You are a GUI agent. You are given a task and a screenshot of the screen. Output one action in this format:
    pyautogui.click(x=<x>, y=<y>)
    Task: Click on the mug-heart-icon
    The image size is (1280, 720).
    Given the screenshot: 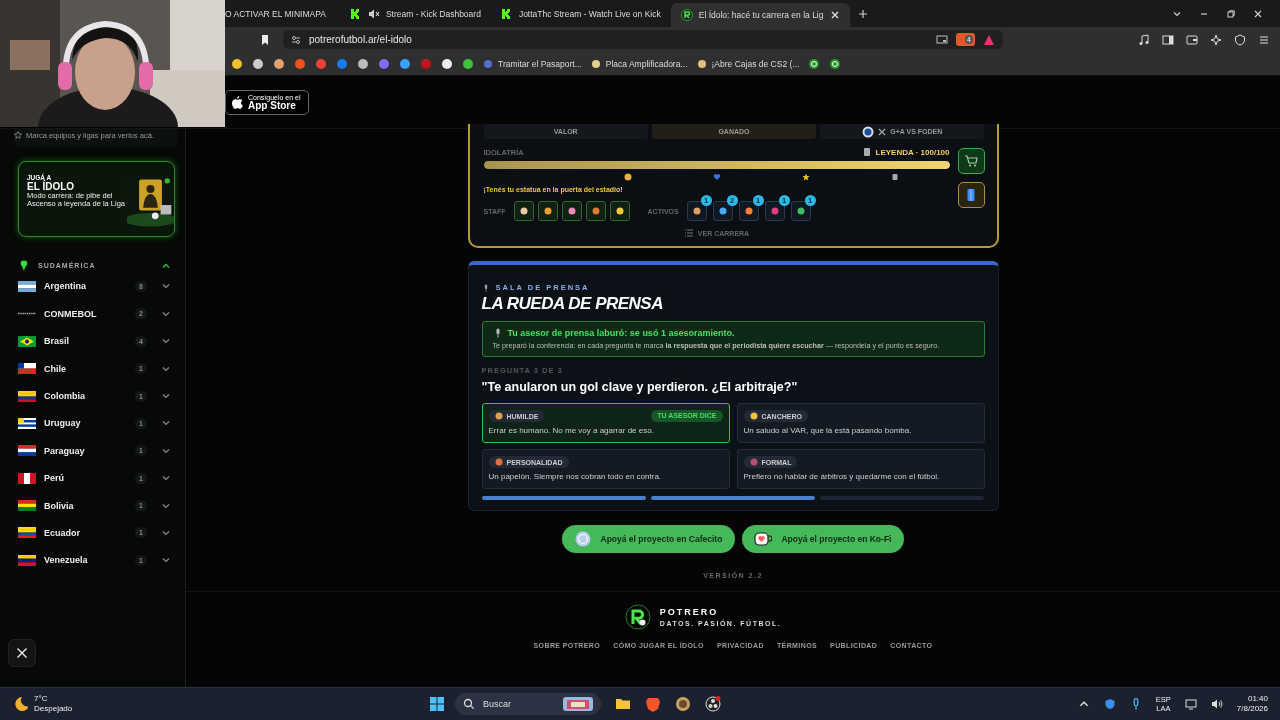 What is the action you would take?
    pyautogui.click(x=763, y=539)
    